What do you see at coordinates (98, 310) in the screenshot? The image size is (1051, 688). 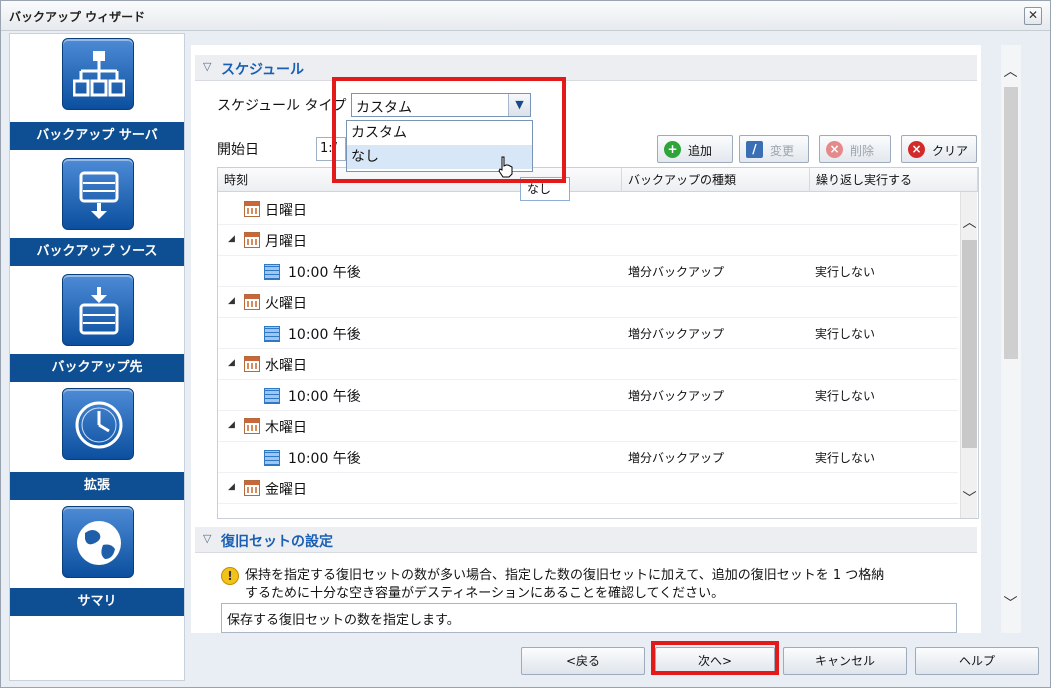 I see `drive-destination-icon` at bounding box center [98, 310].